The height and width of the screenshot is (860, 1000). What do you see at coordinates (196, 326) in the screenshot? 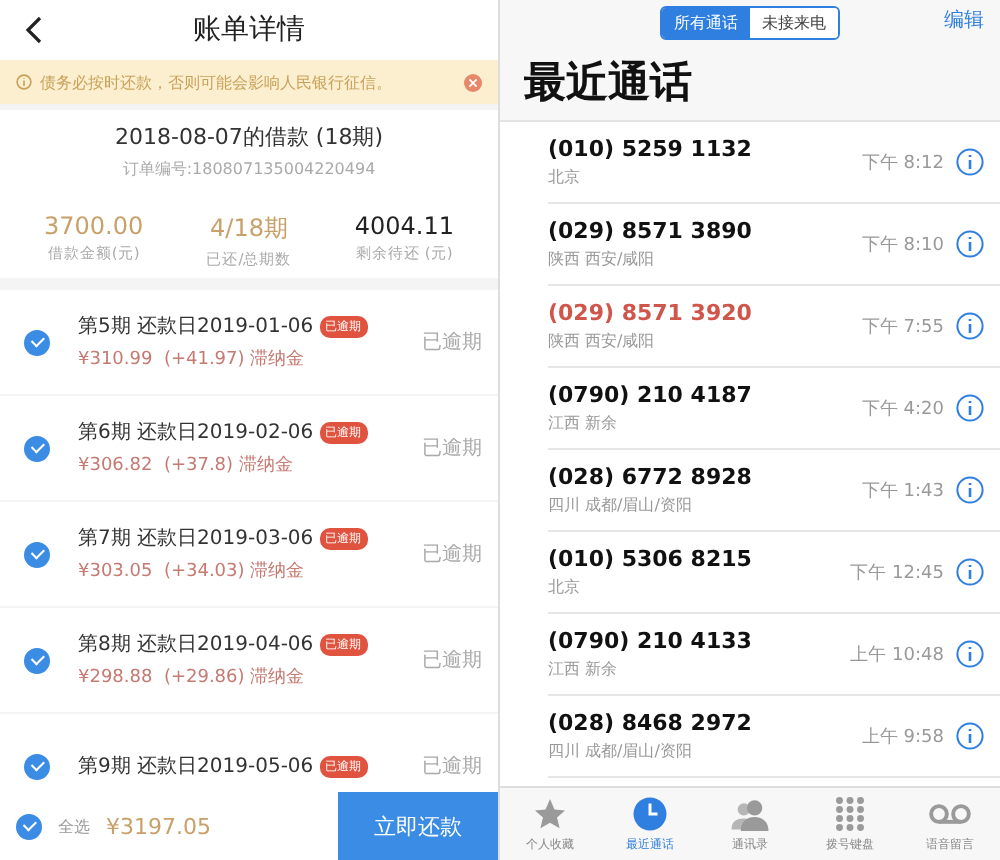
I see `installment-title: 第5期 还款日2019-01-06` at bounding box center [196, 326].